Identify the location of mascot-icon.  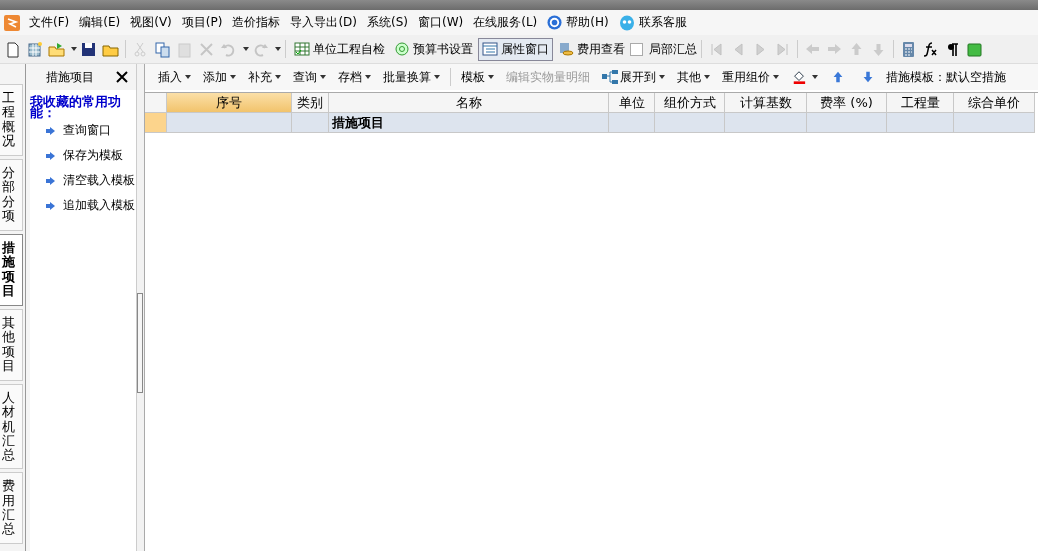
(626, 22).